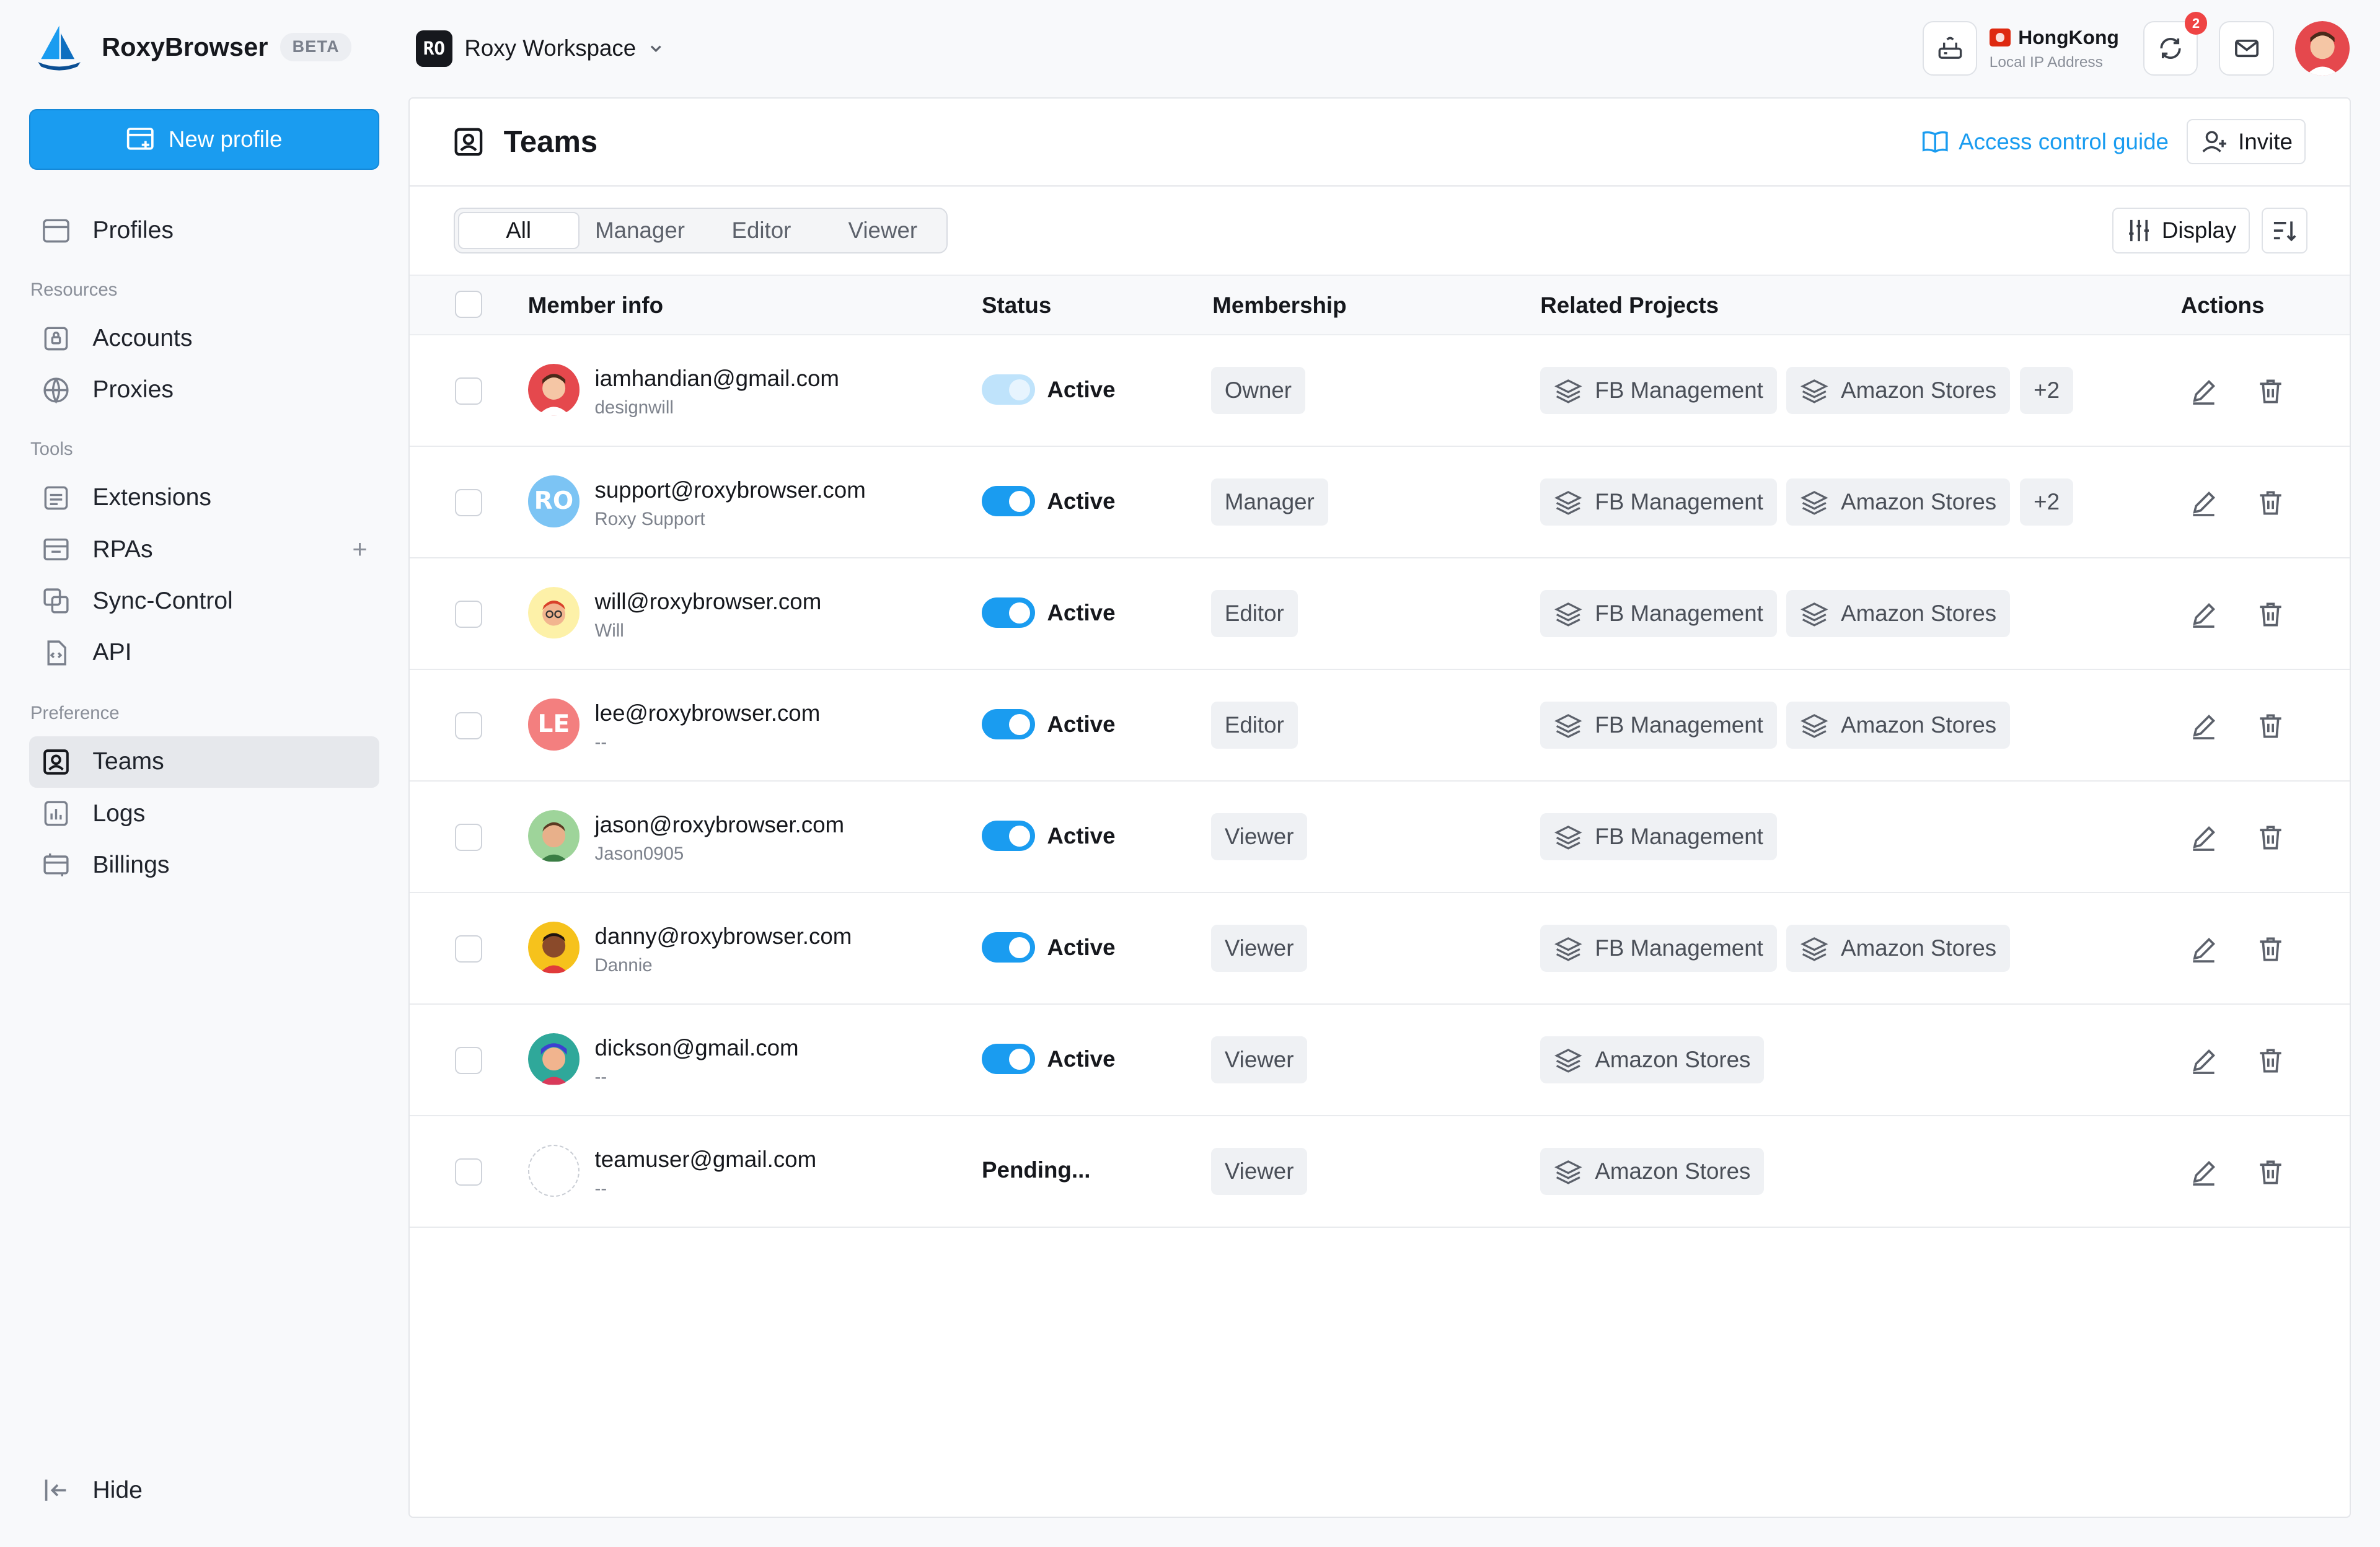  Describe the element at coordinates (2246, 48) in the screenshot. I see `messages-button` at that location.